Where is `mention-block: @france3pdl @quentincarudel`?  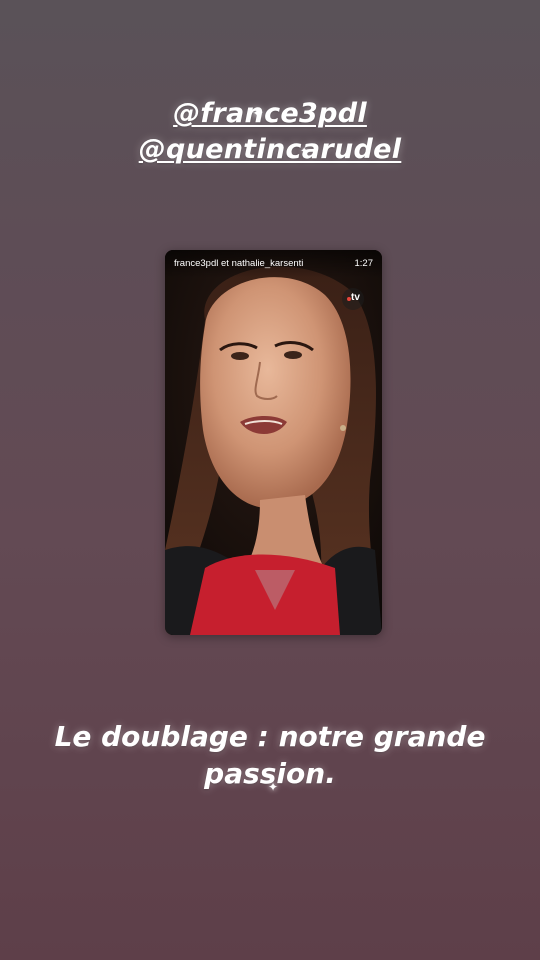 mention-block: @france3pdl @quentincarudel is located at coordinates (270, 132).